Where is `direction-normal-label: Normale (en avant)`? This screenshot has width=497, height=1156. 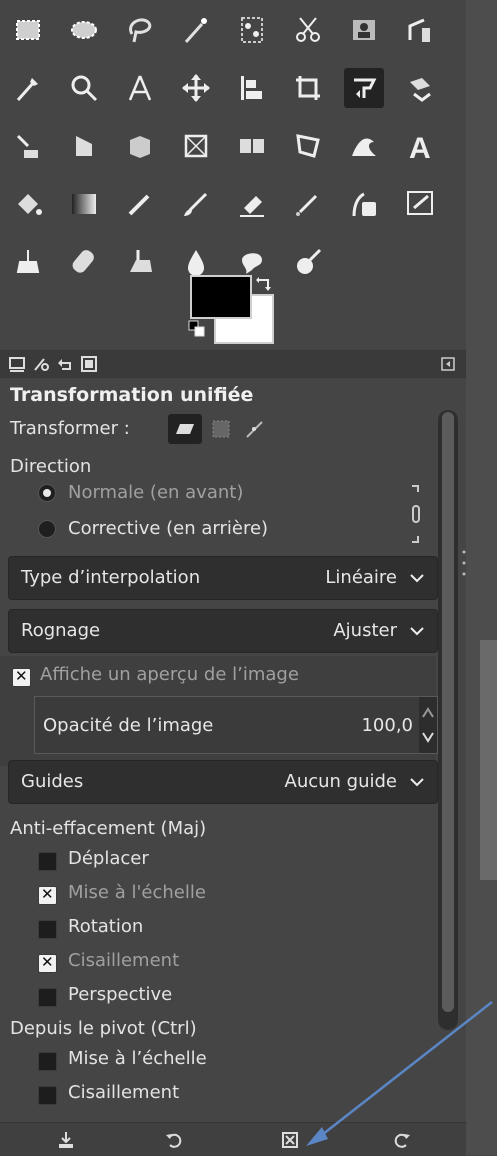 direction-normal-label: Normale (en avant) is located at coordinates (156, 492).